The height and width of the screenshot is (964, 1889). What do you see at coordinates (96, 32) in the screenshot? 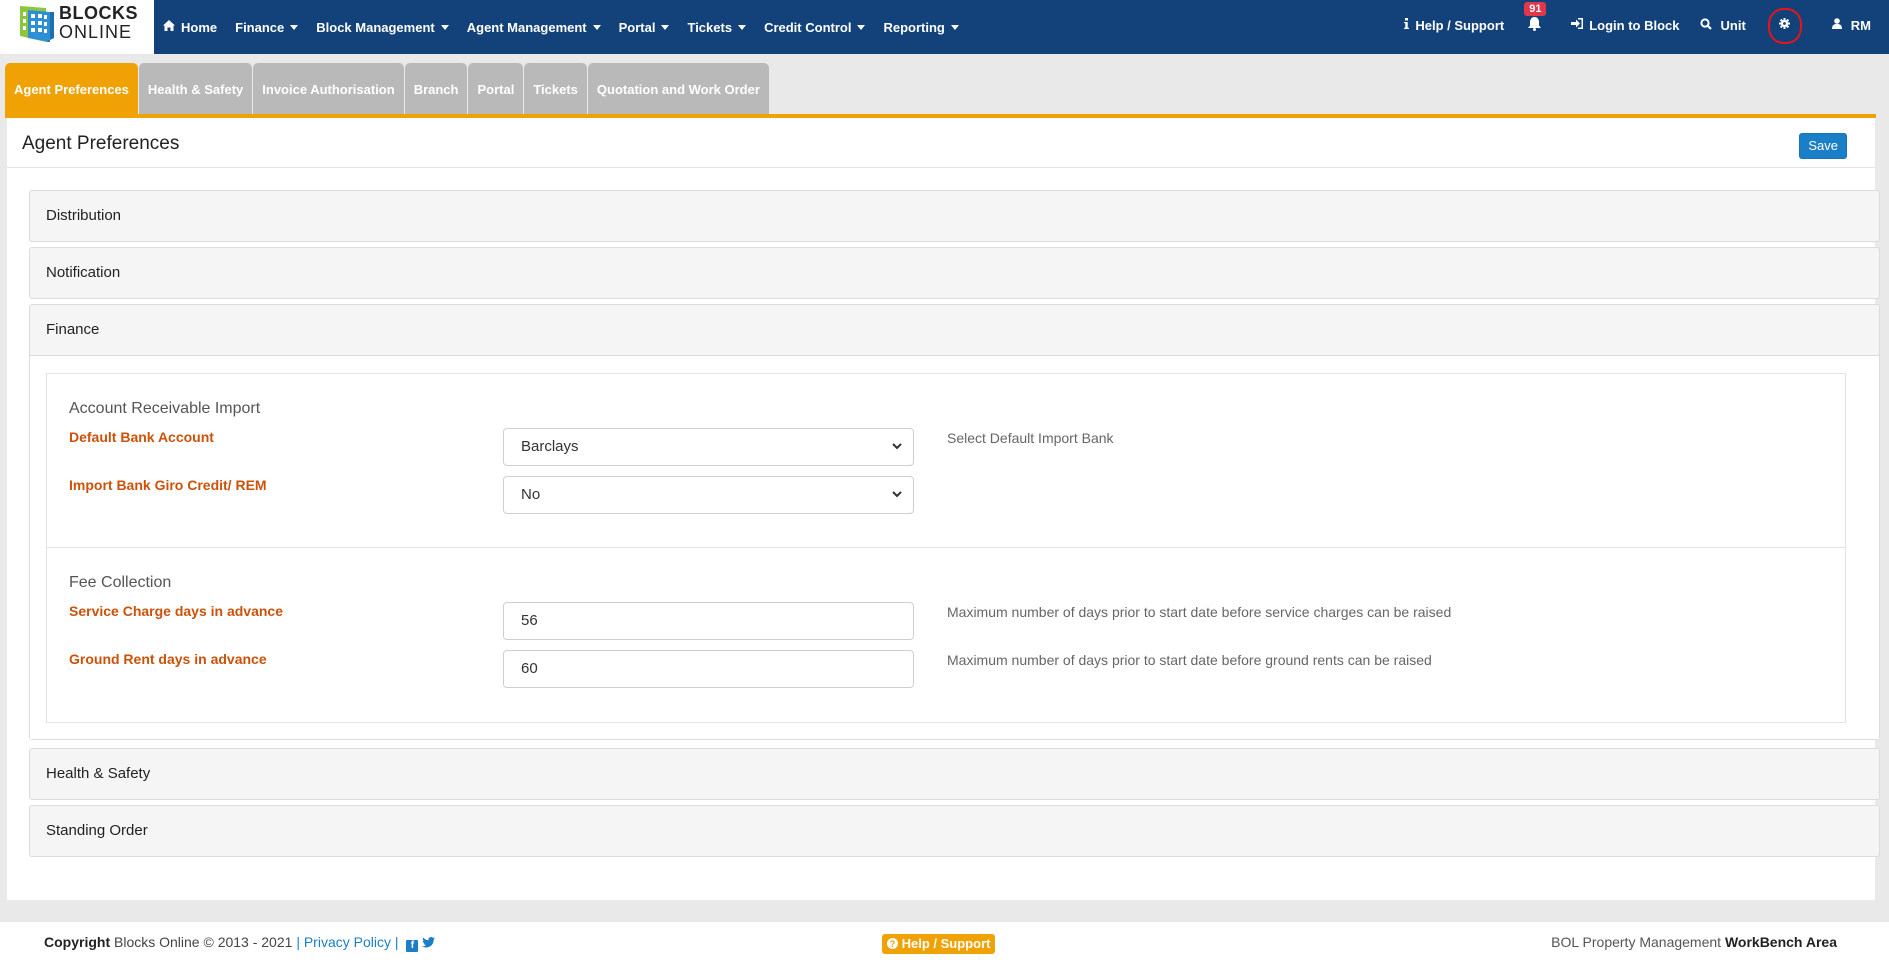
I see `brand-line2: ONLINE` at bounding box center [96, 32].